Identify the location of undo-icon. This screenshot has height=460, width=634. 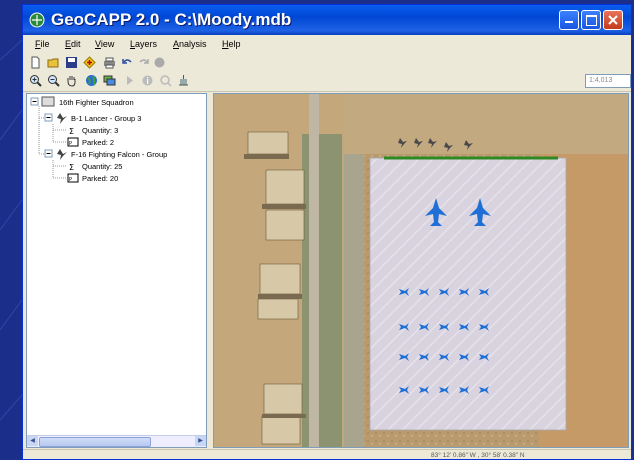
(127, 62).